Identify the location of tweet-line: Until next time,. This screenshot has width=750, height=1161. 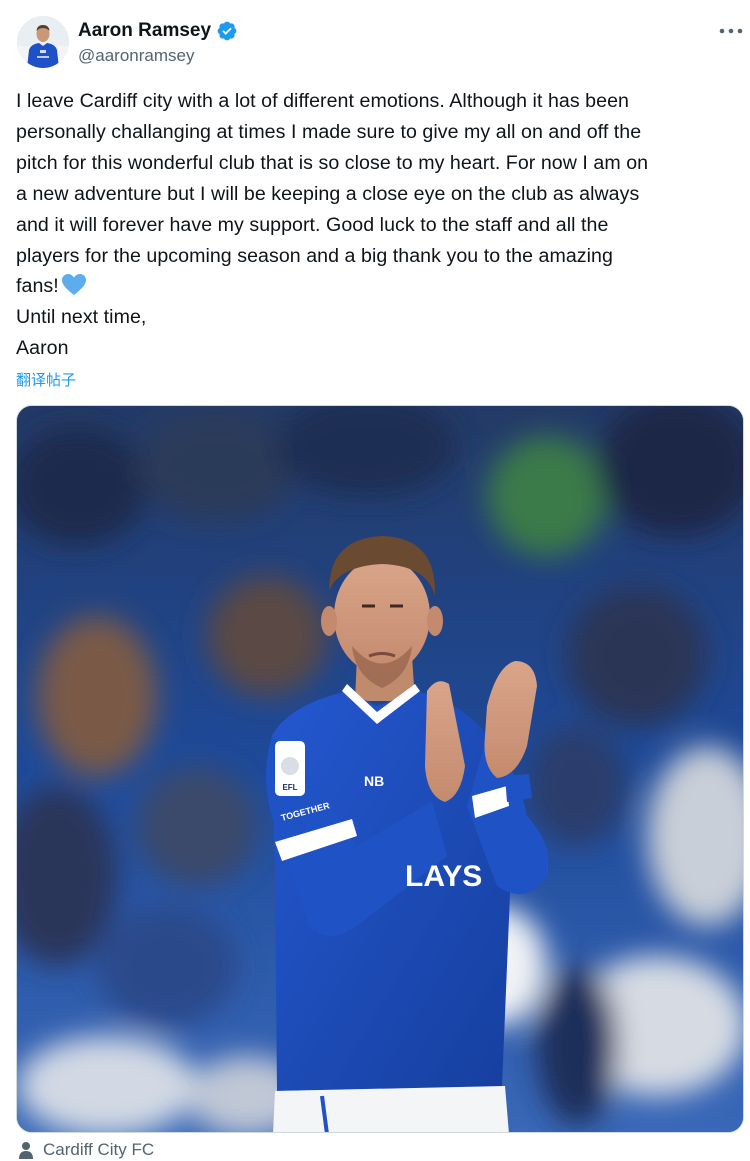
(81, 317).